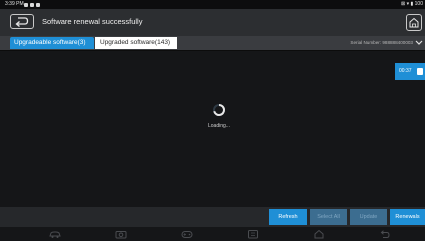 Image resolution: width=425 pixels, height=241 pixels. What do you see at coordinates (92, 21) in the screenshot?
I see `page-title: Software renewal successfully` at bounding box center [92, 21].